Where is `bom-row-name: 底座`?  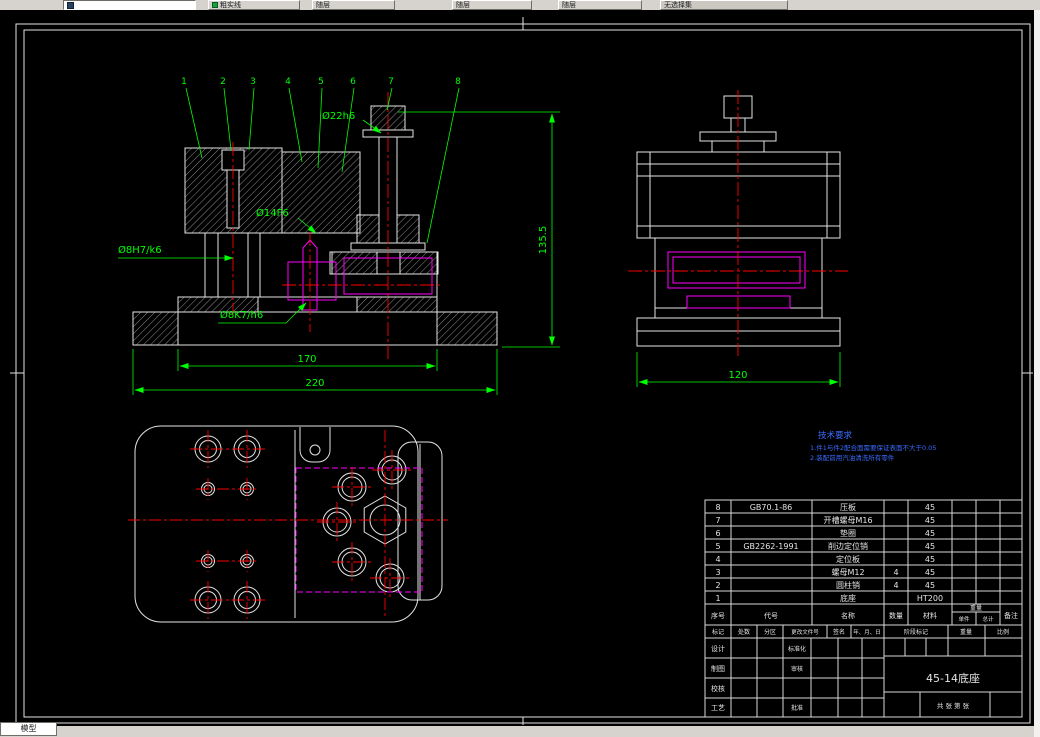 bom-row-name: 底座 is located at coordinates (848, 598).